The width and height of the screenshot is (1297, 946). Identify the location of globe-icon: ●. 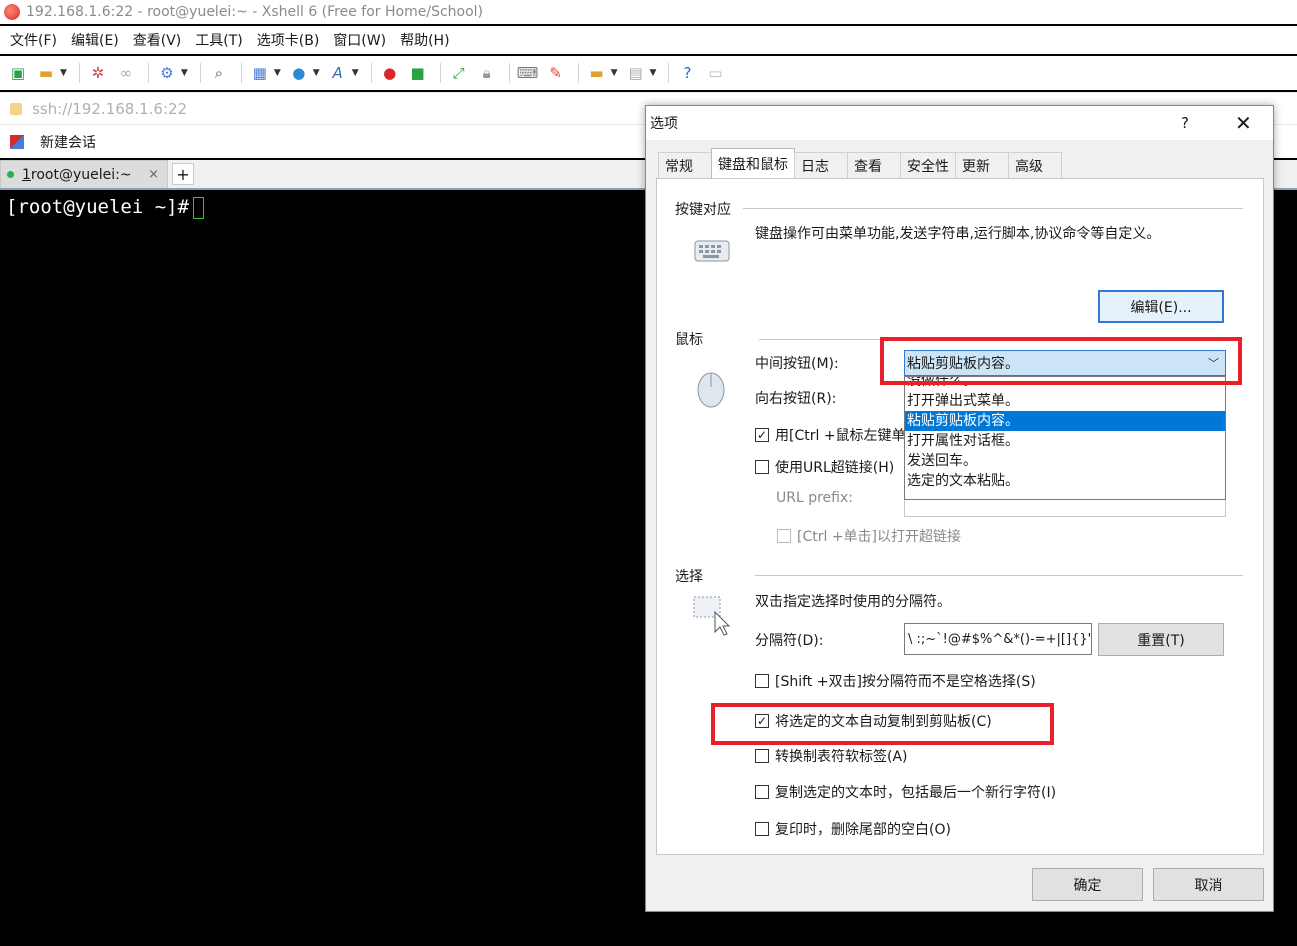
(299, 73).